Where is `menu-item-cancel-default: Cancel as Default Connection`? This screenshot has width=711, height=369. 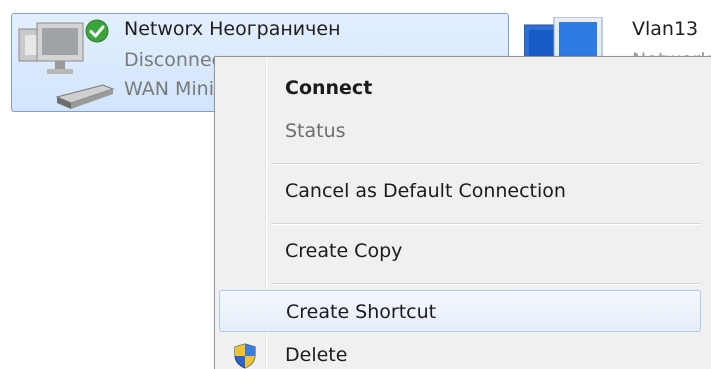
menu-item-cancel-default: Cancel as Default Connection is located at coordinates (460, 191).